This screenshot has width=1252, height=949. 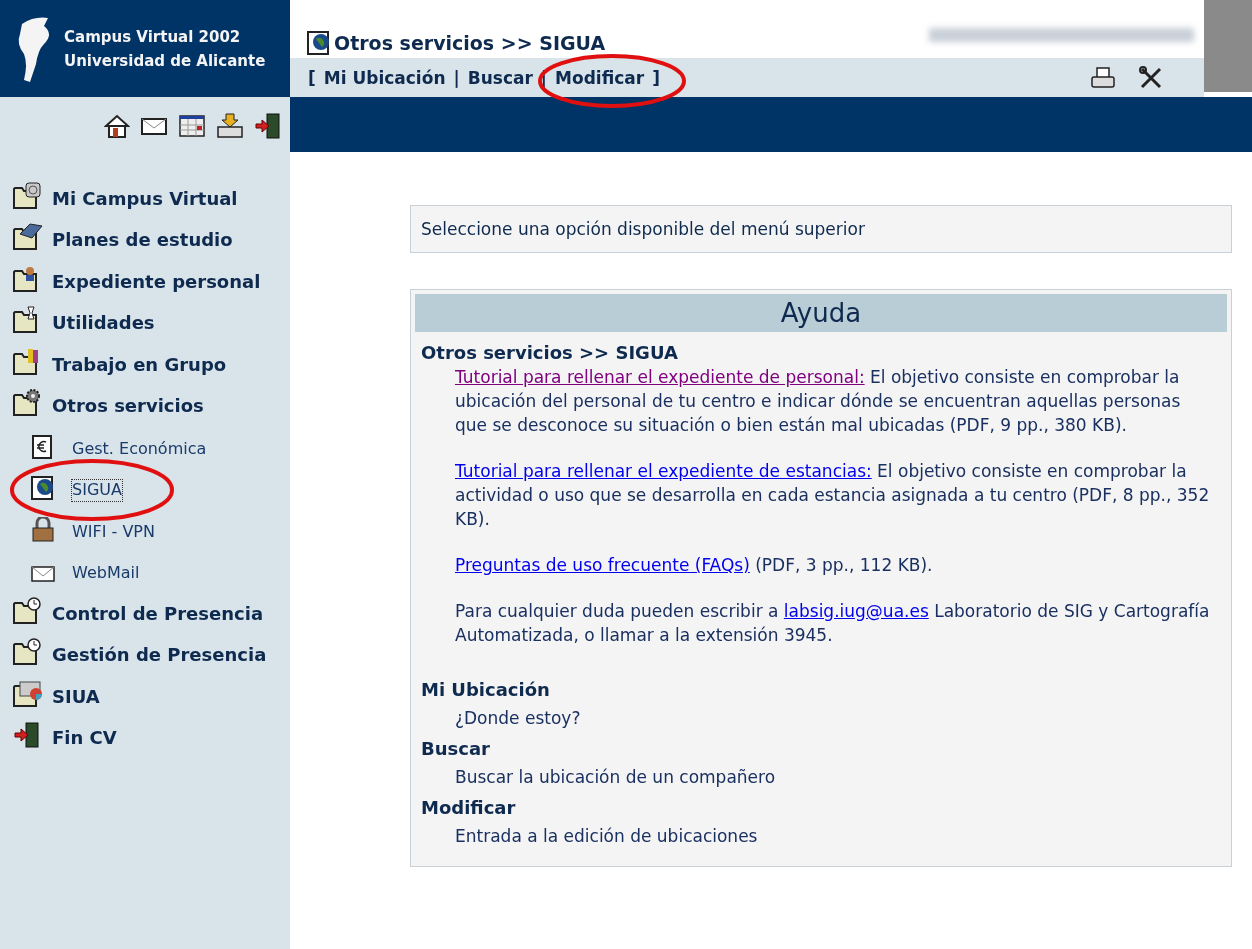 I want to click on nav-link: Modificar, so click(x=600, y=77).